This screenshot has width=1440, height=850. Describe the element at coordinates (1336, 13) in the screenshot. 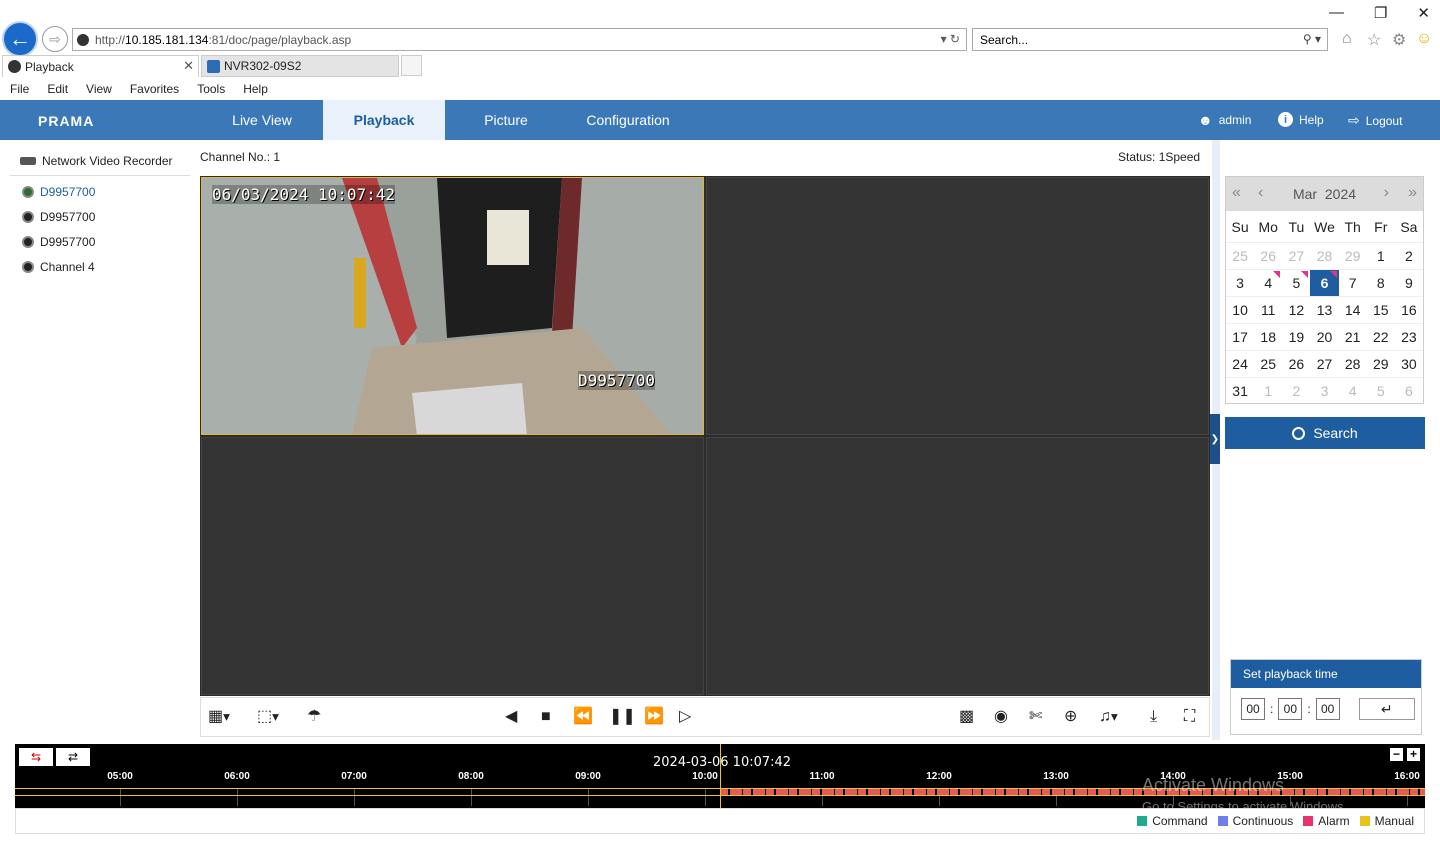

I see `minimize-icon: —` at that location.